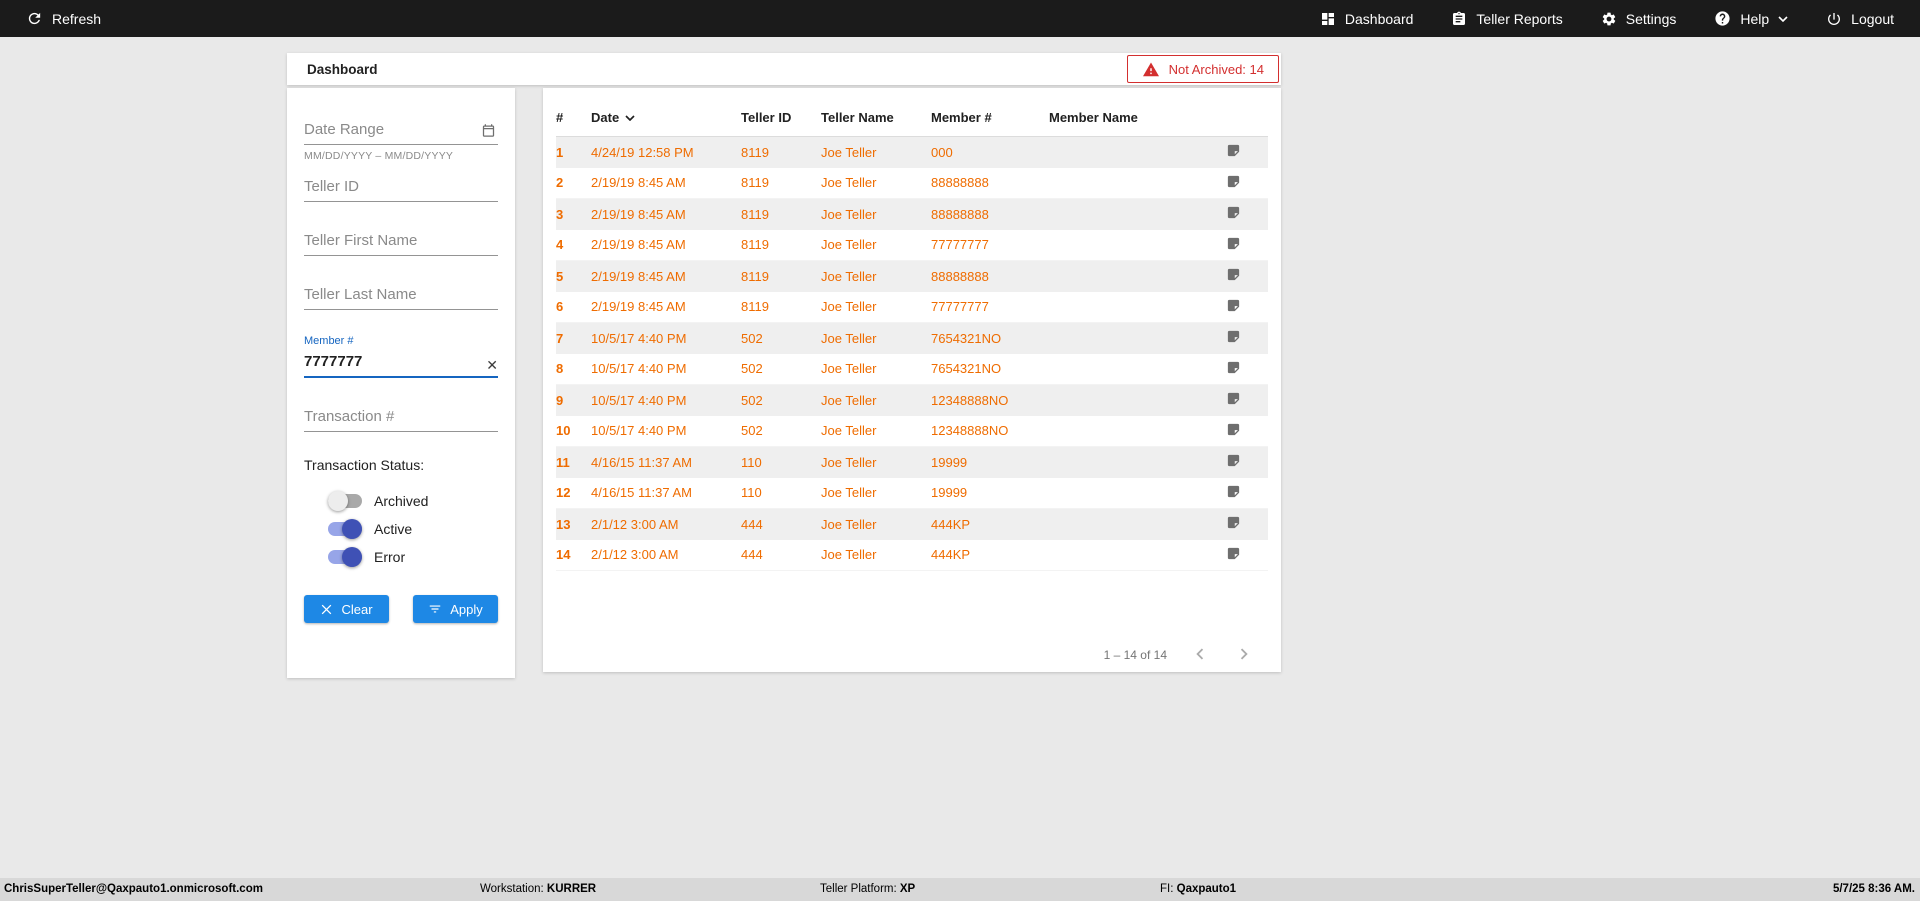  Describe the element at coordinates (912, 276) in the screenshot. I see `table-row: 5 2/19/19 8:45 AM 8119 Joe Teller 88888888` at that location.